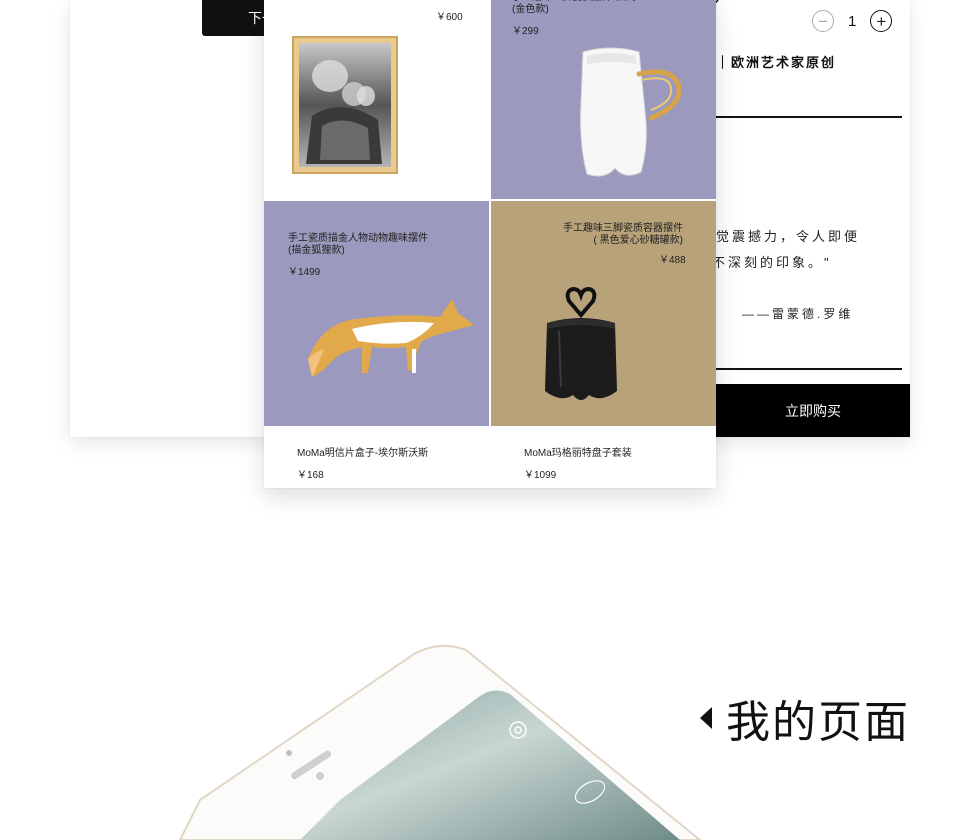 The image size is (980, 840). What do you see at coordinates (440, 742) in the screenshot?
I see `phone-mockup` at bounding box center [440, 742].